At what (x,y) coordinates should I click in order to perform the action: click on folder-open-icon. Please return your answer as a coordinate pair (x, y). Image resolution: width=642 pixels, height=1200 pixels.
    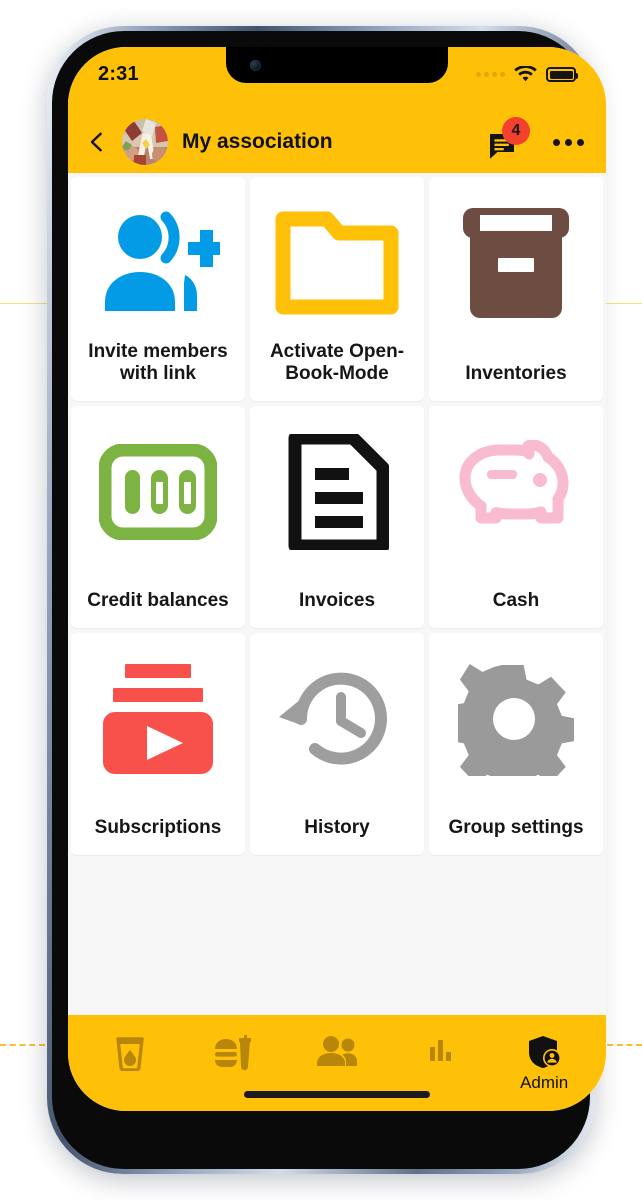
    Looking at the image, I should click on (337, 263).